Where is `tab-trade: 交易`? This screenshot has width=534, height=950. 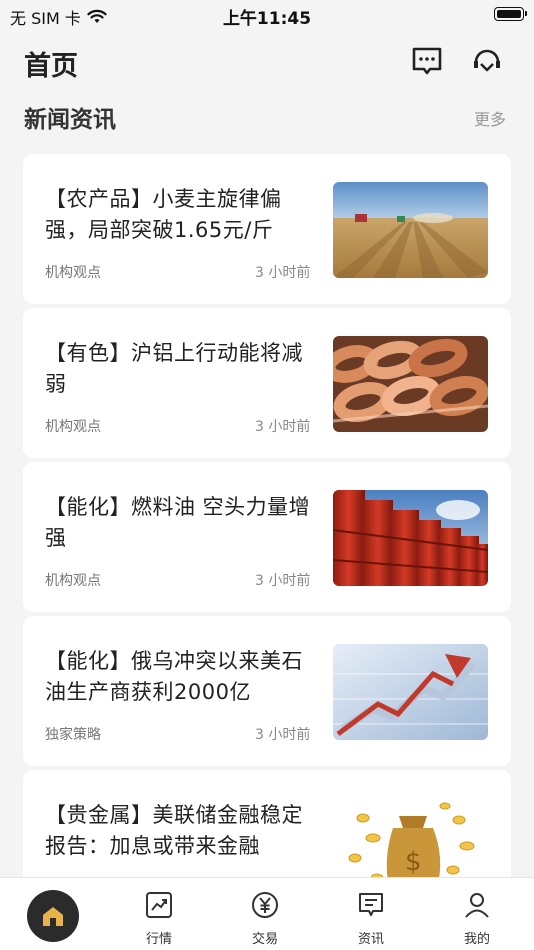 tab-trade: 交易 is located at coordinates (265, 914).